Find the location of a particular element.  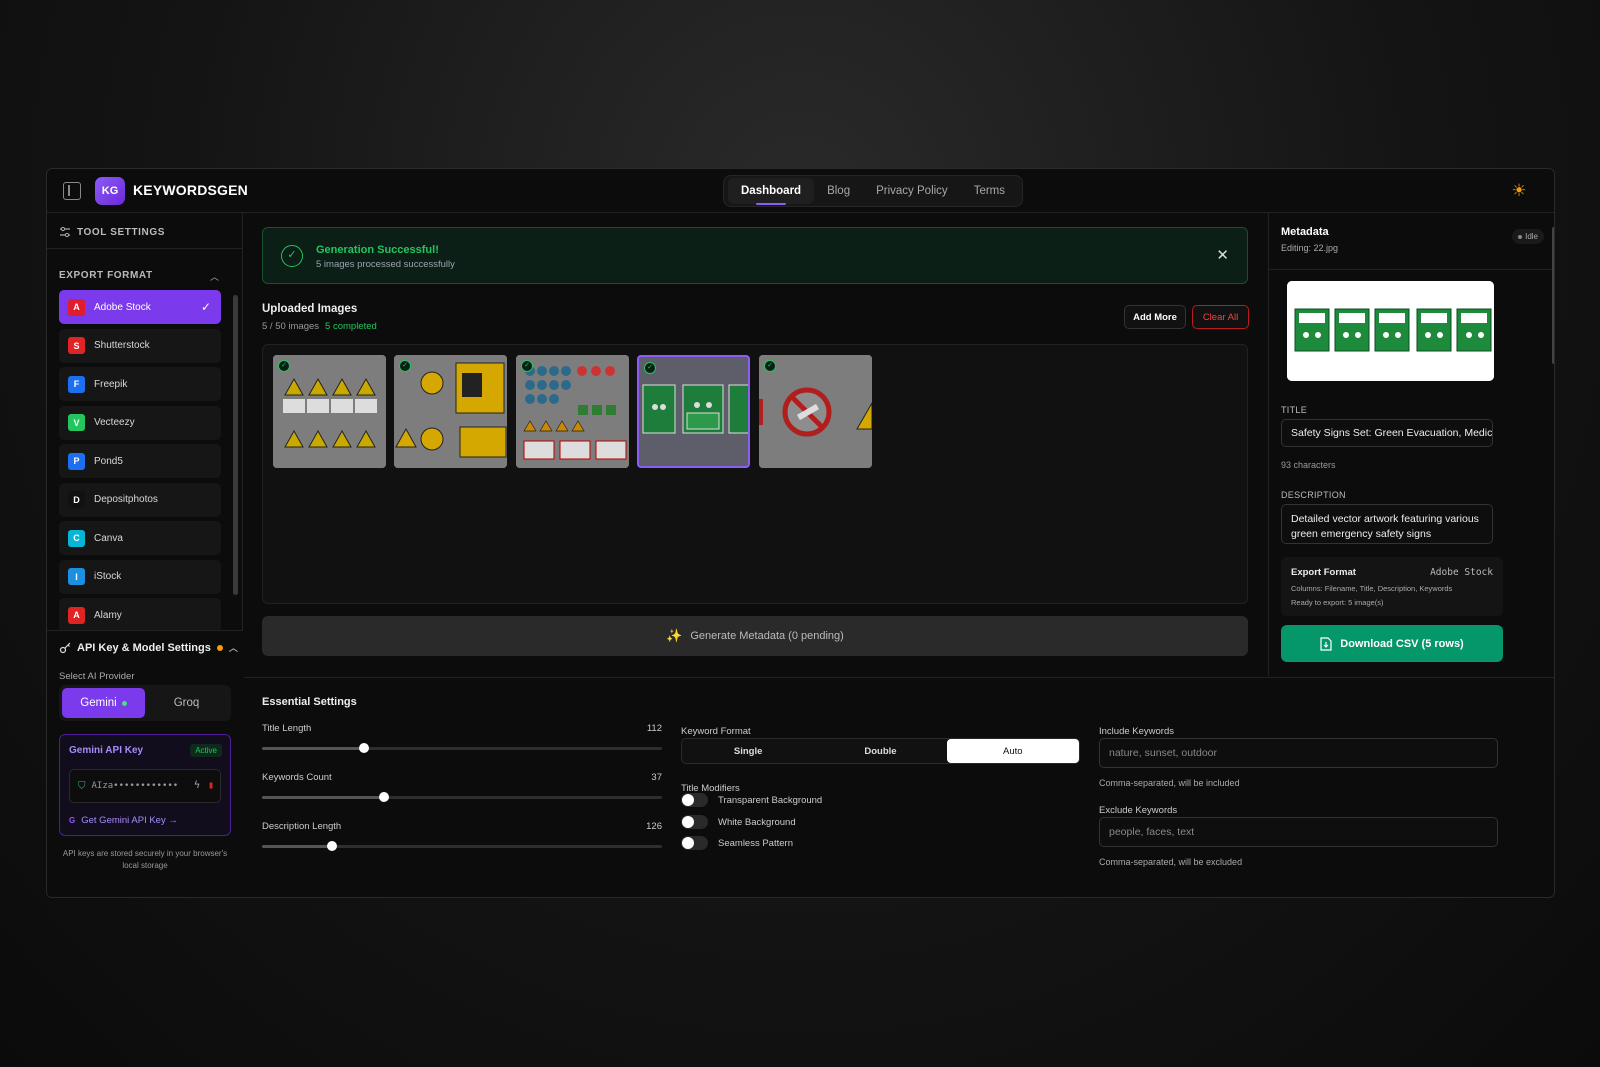

slider-value: 126 is located at coordinates (654, 826).